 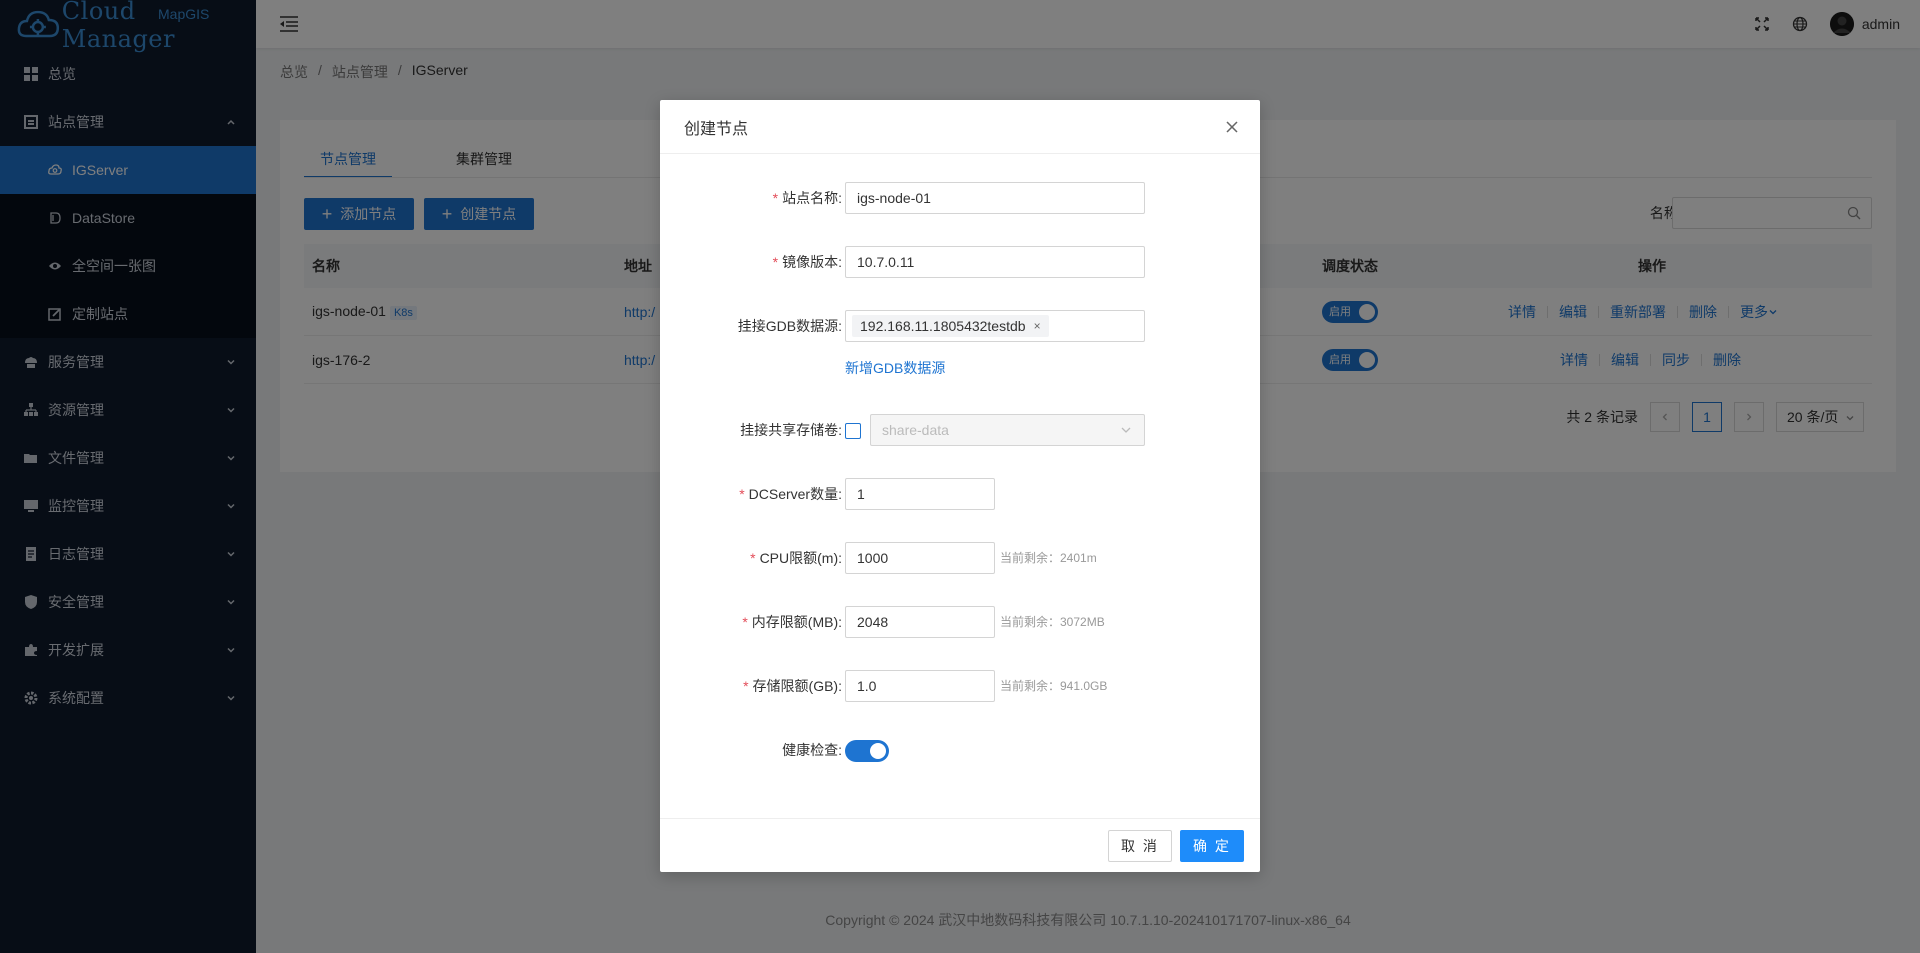 What do you see at coordinates (995, 198) in the screenshot?
I see `site-name-input: igs-node-01` at bounding box center [995, 198].